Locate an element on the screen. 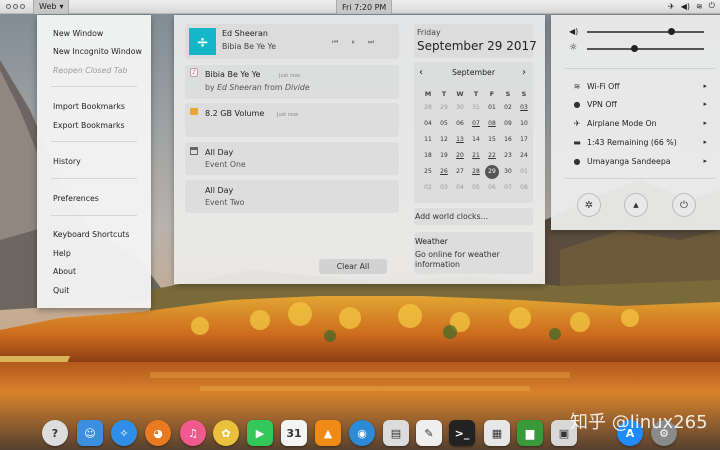  next-month-button: › is located at coordinates (524, 72).